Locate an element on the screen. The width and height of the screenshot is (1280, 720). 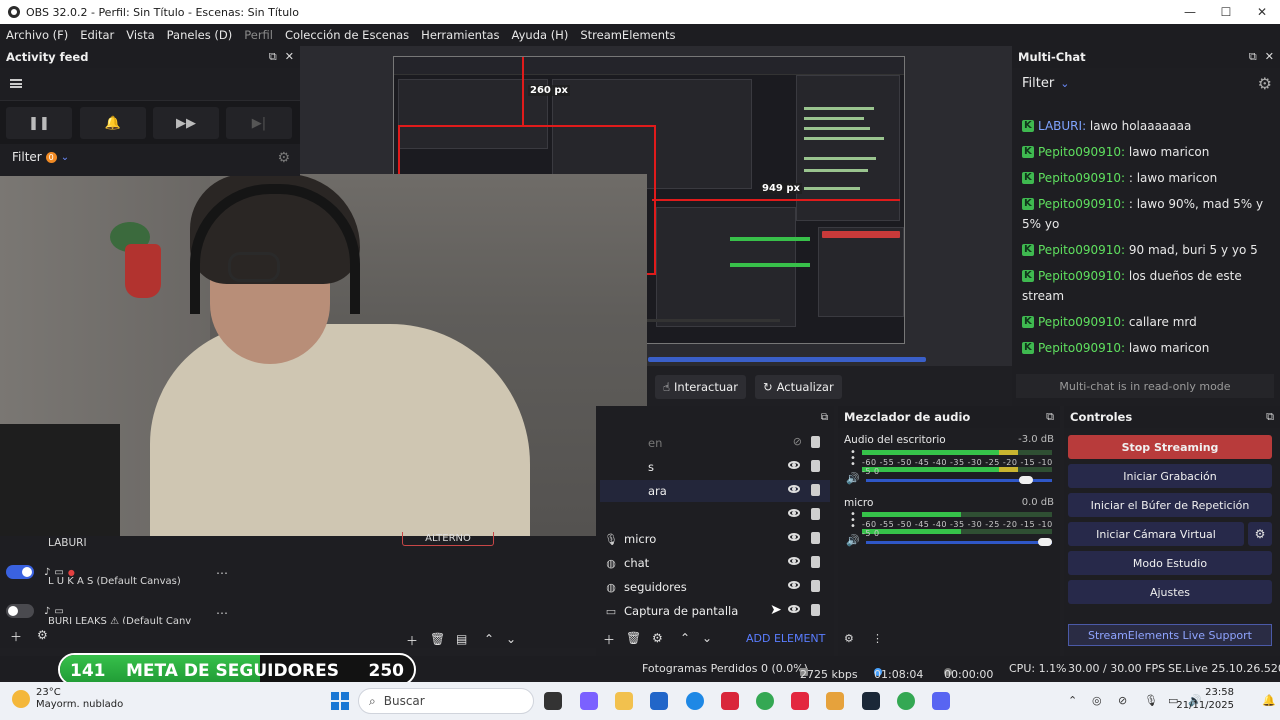
menu-docks: Paneles (D) is located at coordinates (200, 35).